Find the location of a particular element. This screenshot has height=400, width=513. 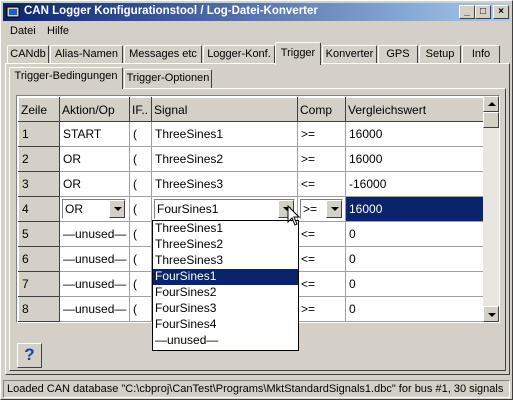

dropdown-option: ThreeSines3 is located at coordinates (225, 261).